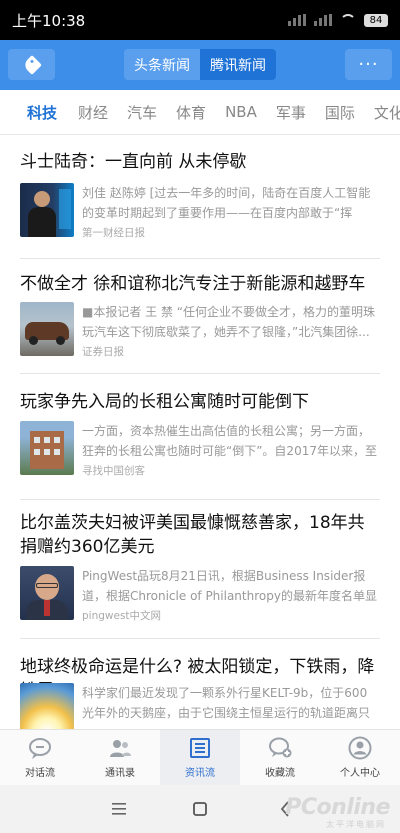 This screenshot has height=833, width=400. Describe the element at coordinates (348, 20) in the screenshot. I see `wifi-icon` at that location.